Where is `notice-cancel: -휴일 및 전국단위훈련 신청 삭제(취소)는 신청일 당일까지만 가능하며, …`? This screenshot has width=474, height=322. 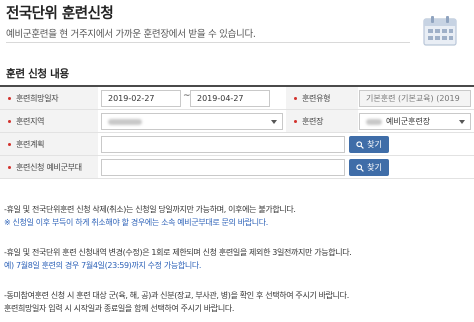
notice-cancel: -휴일 및 전국단위훈련 신청 삭제(취소)는 신청일 당일까지만 가능하며, … is located at coordinates (150, 209).